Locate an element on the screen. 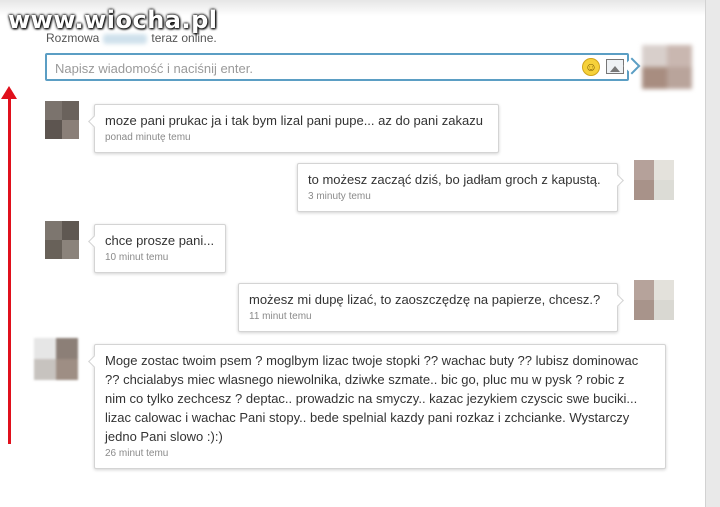  red-arrow-shaft is located at coordinates (9, 268).